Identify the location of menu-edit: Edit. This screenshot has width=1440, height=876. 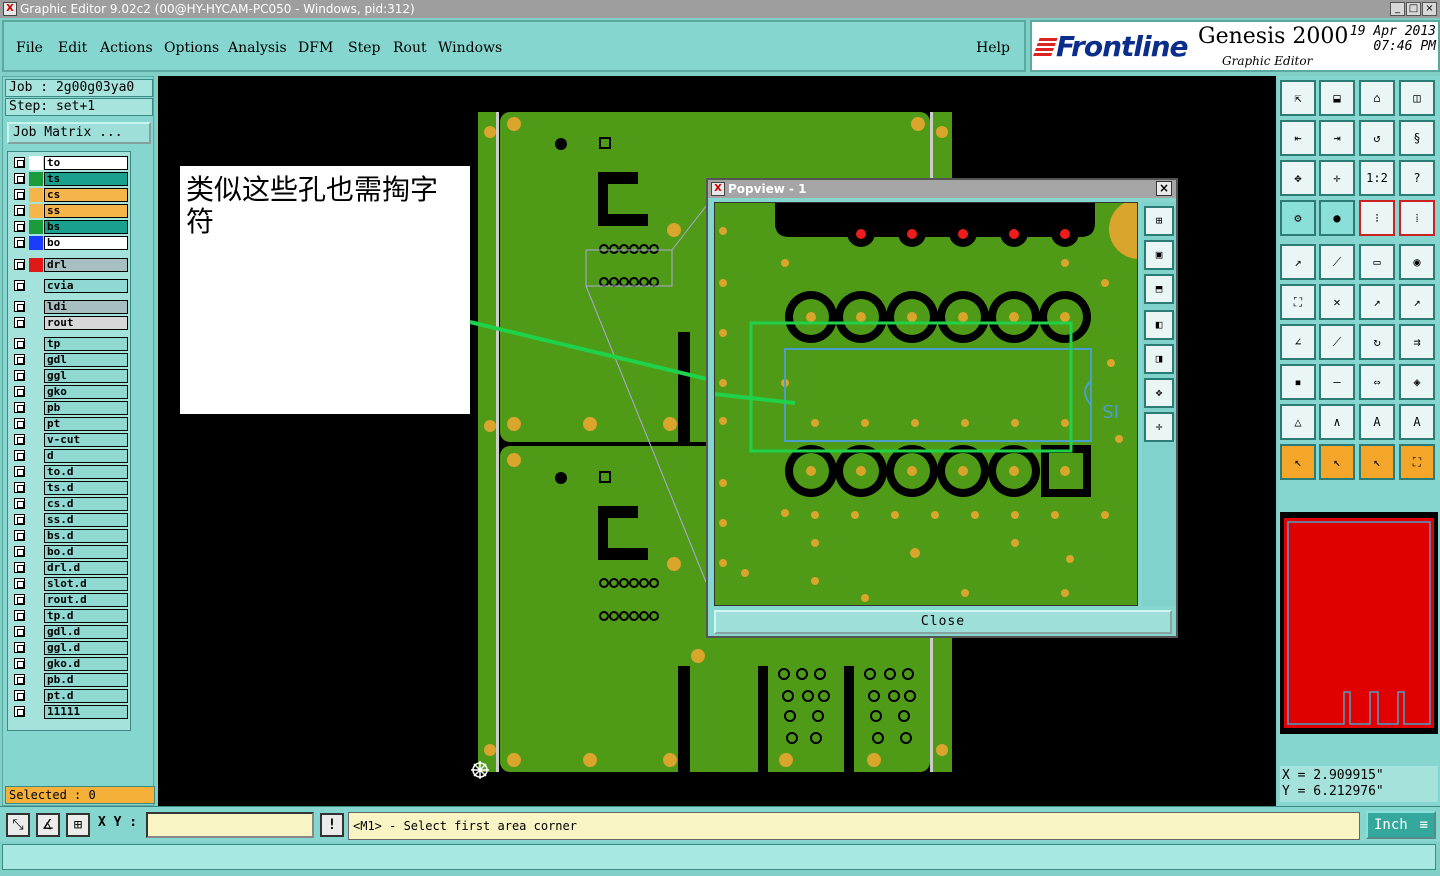
(72, 48).